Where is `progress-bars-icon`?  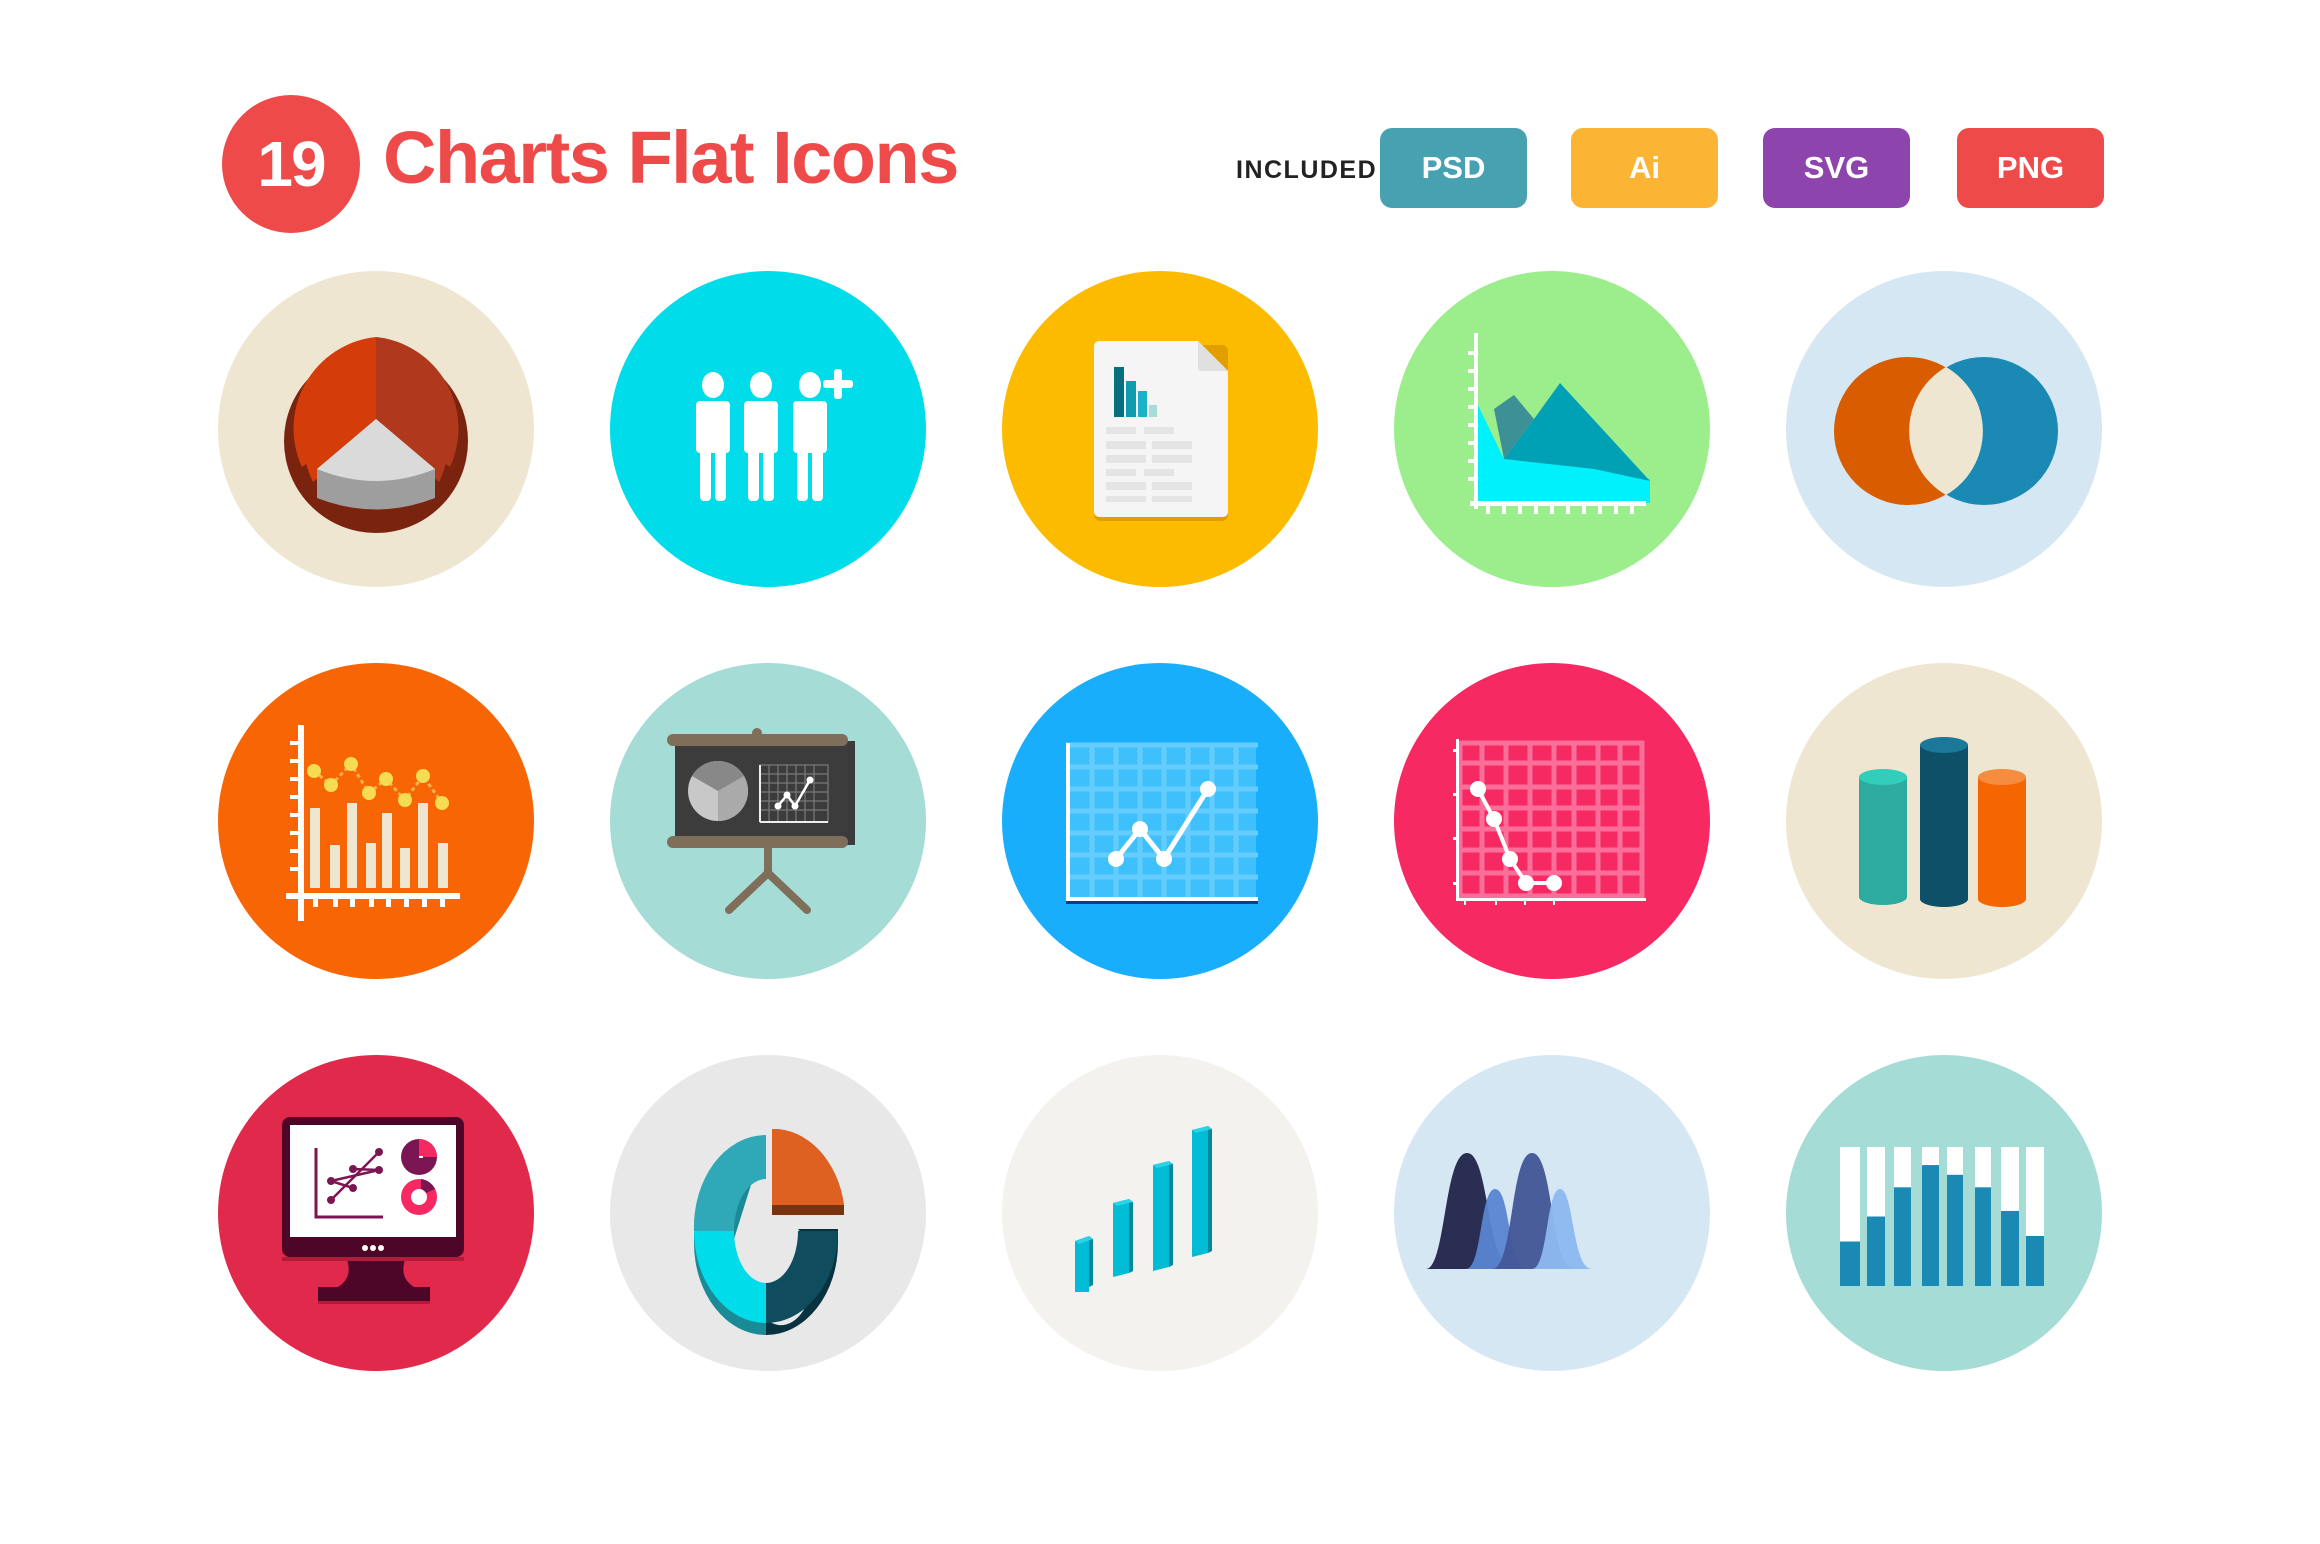
progress-bars-icon is located at coordinates (1944, 1213).